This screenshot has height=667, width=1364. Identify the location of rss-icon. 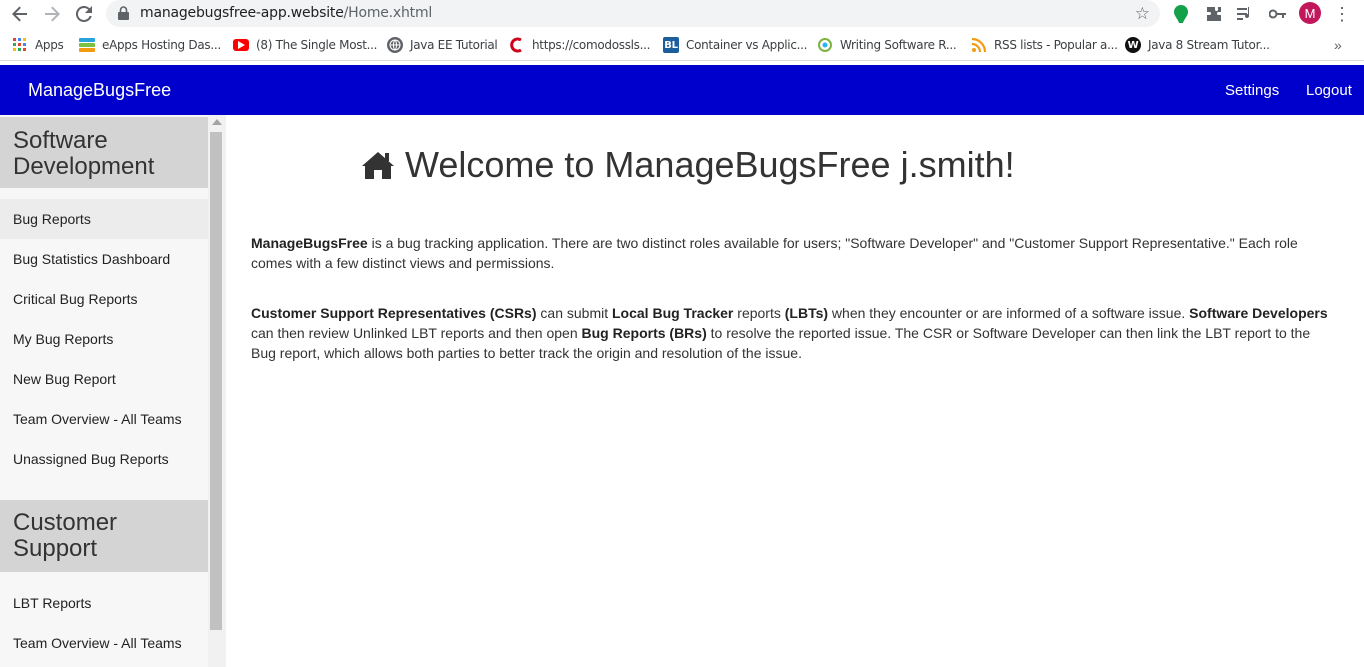
(979, 45).